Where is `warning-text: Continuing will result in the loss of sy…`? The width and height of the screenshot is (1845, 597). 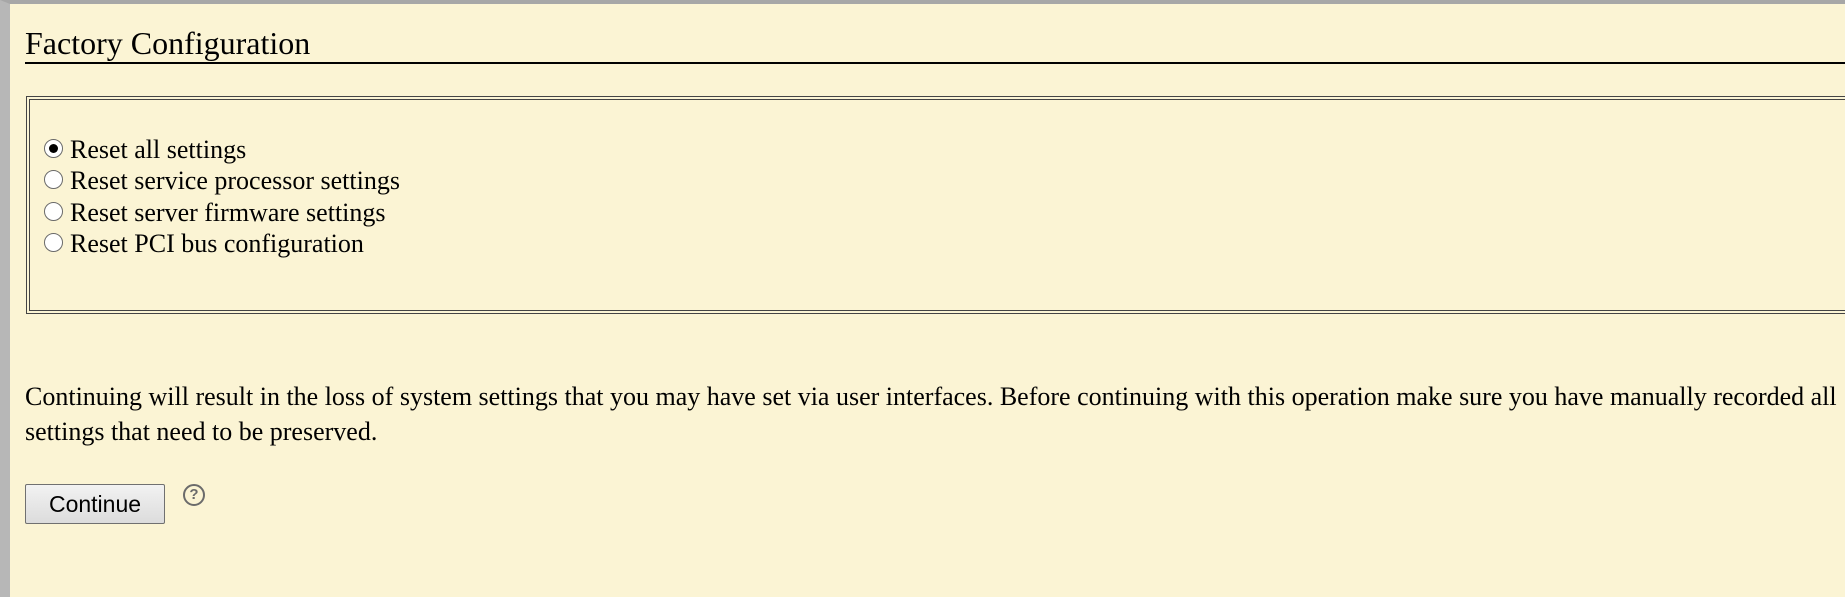 warning-text: Continuing will result in the loss of sy… is located at coordinates (931, 414).